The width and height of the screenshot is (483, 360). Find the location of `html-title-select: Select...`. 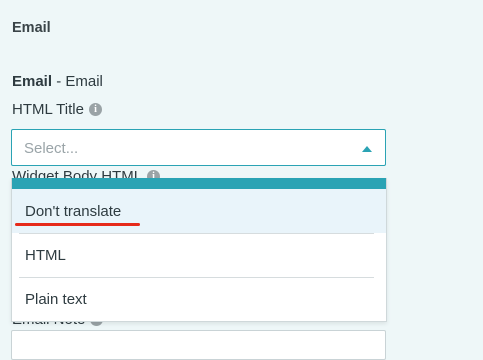

html-title-select: Select... is located at coordinates (198, 147).